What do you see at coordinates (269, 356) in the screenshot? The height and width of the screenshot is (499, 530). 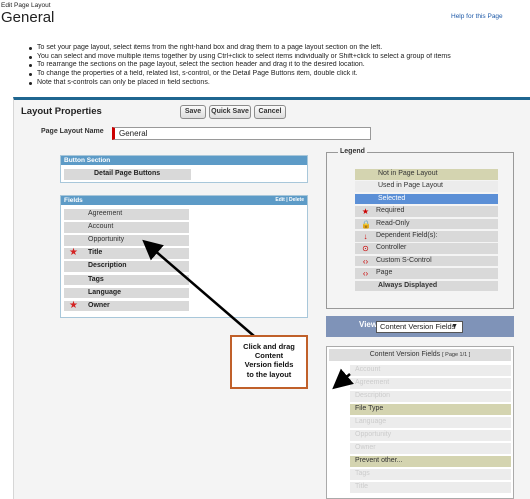 I see `callout-line: Content` at bounding box center [269, 356].